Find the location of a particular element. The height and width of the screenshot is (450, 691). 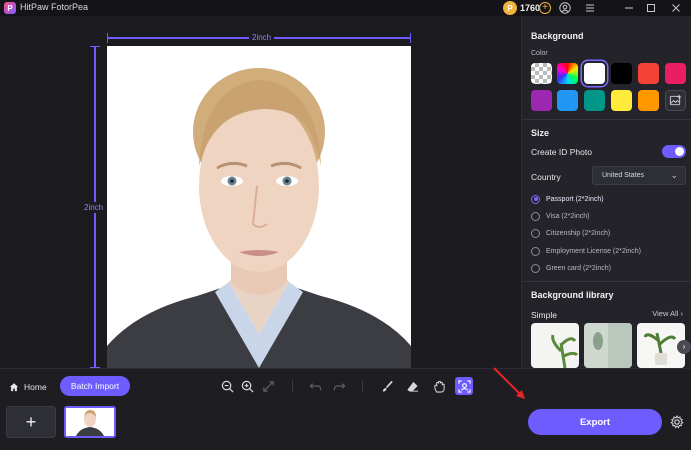

library-thumb-sage is located at coordinates (608, 345).